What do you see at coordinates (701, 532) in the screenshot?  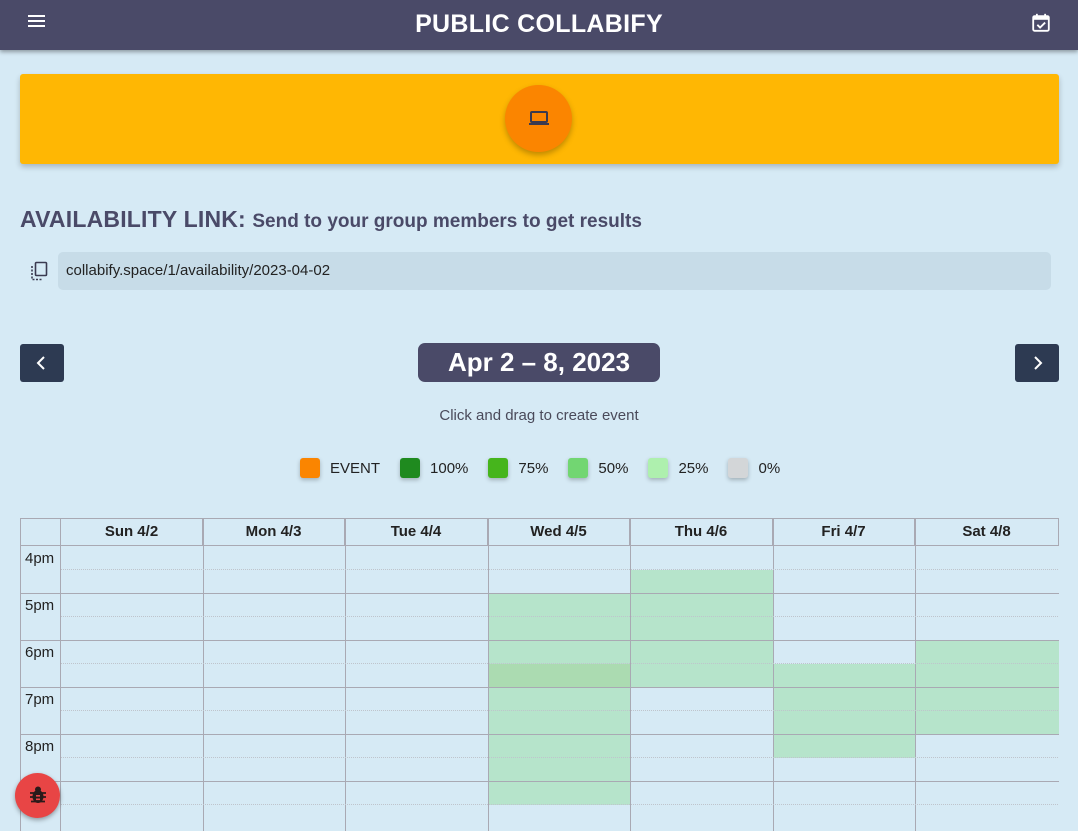 I see `day-header: Thu 4/6` at bounding box center [701, 532].